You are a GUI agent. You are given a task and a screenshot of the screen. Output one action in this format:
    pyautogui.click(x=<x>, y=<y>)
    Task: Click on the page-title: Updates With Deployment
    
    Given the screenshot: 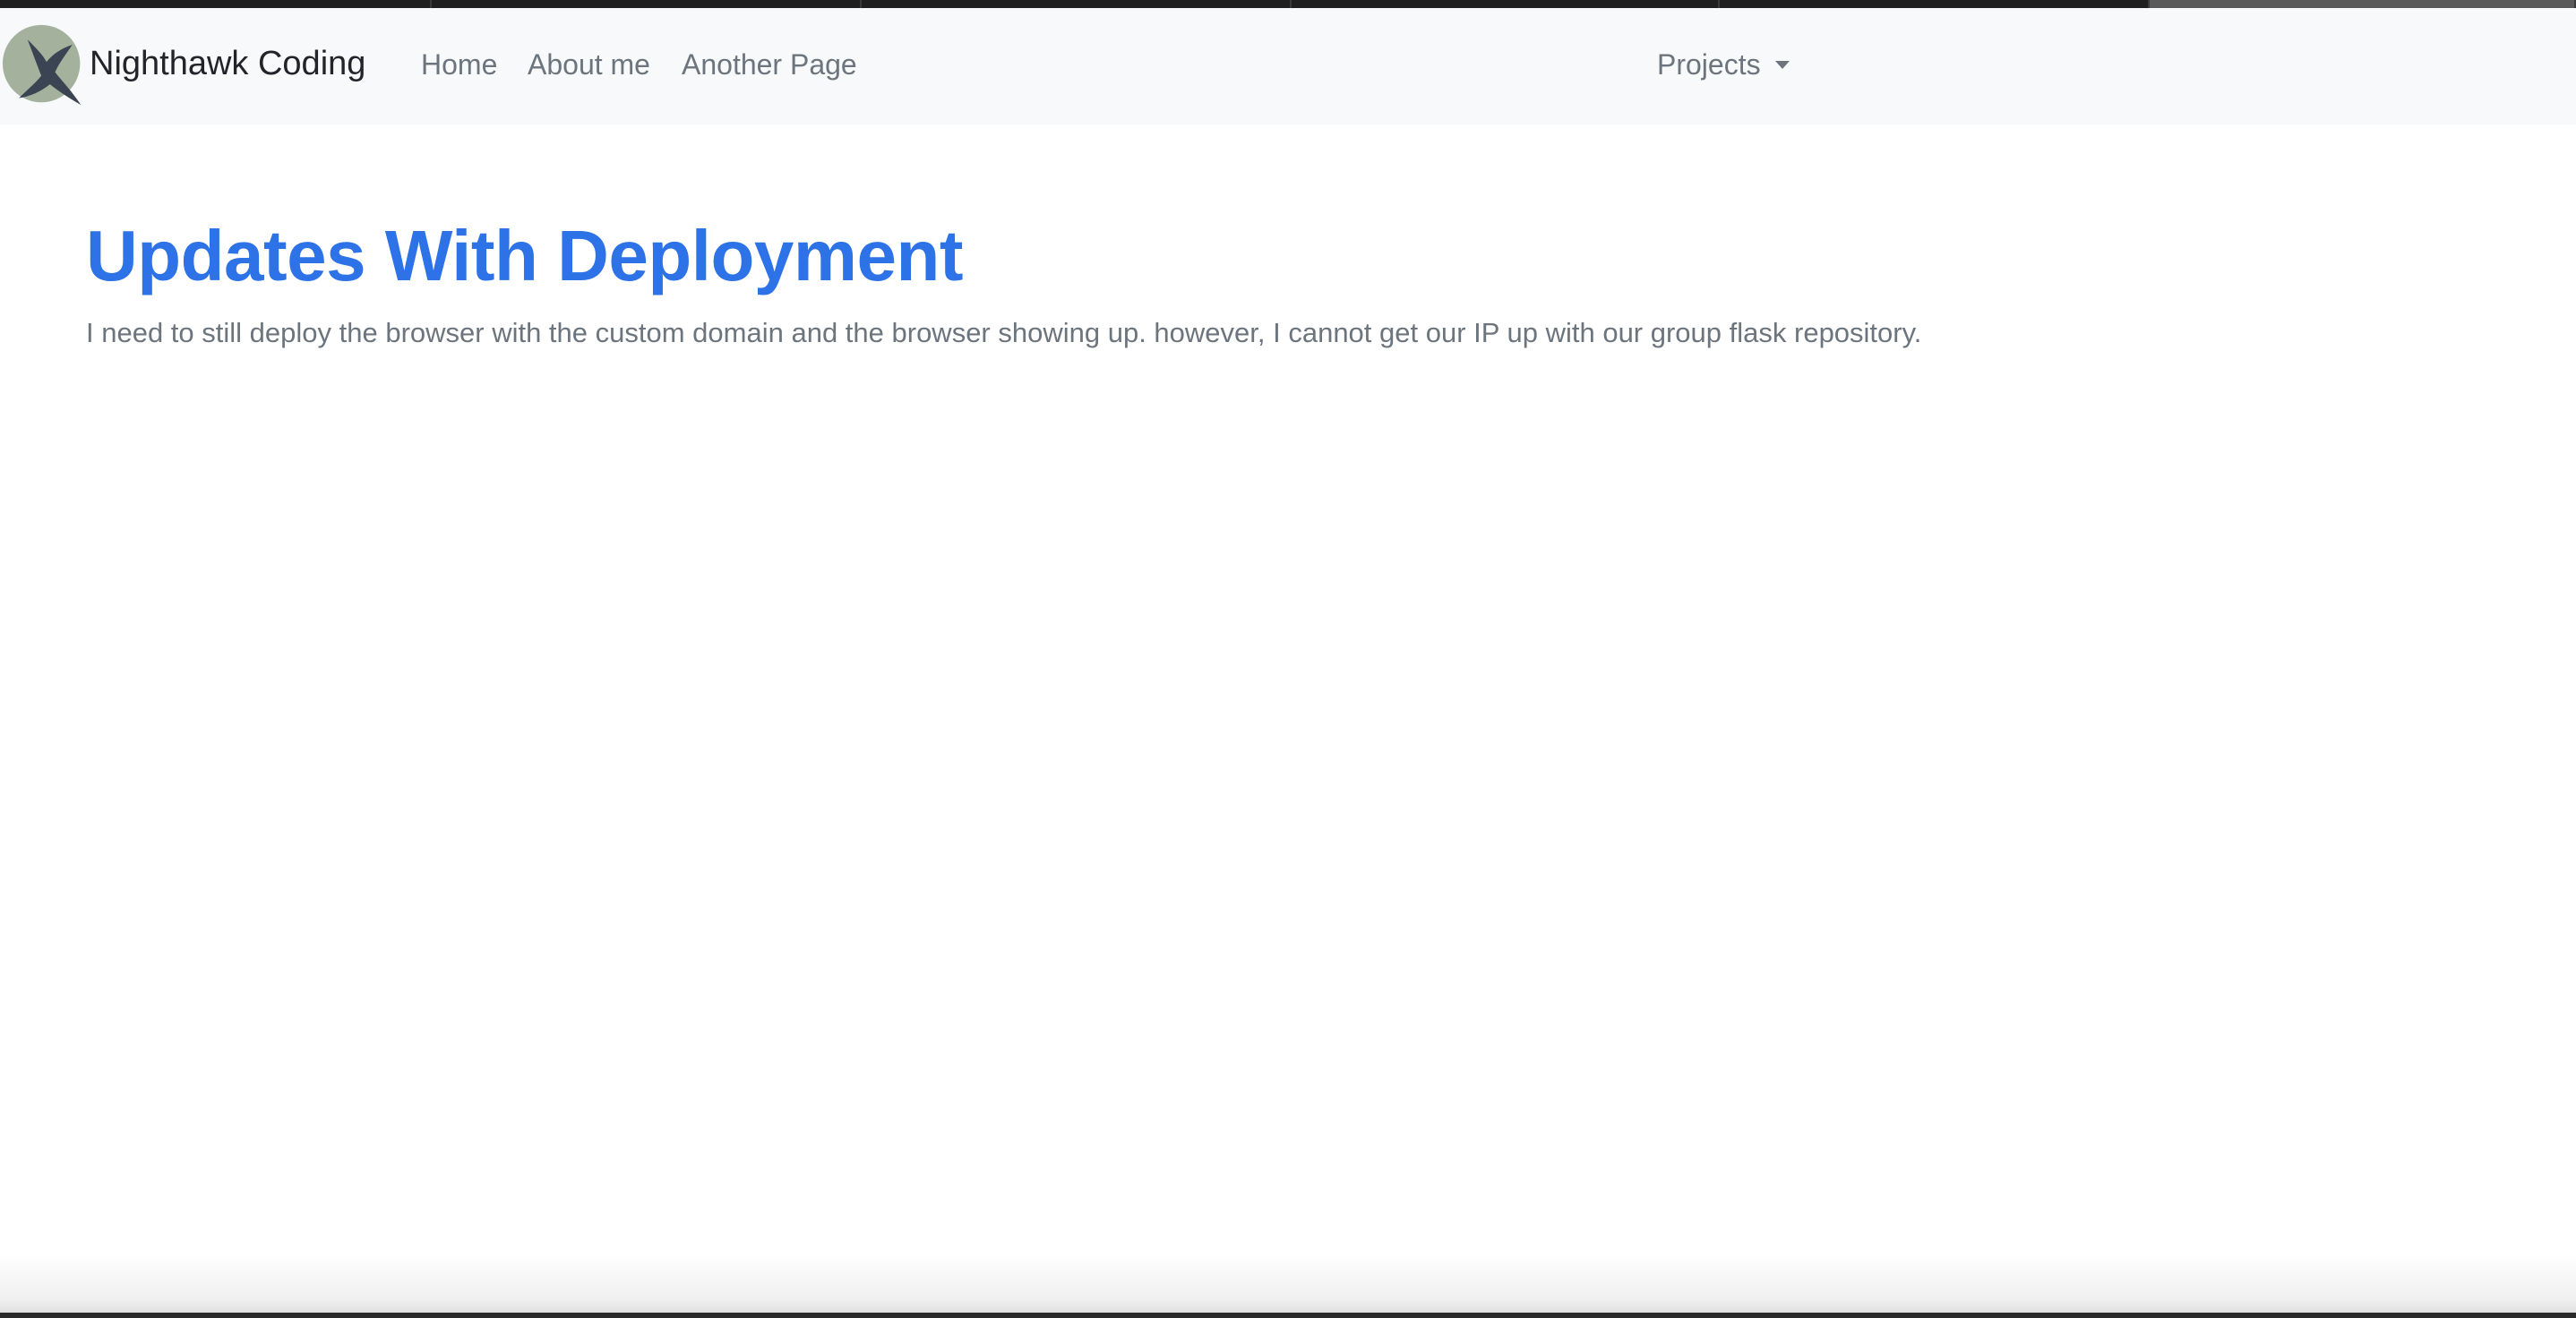 What is the action you would take?
    pyautogui.click(x=524, y=255)
    